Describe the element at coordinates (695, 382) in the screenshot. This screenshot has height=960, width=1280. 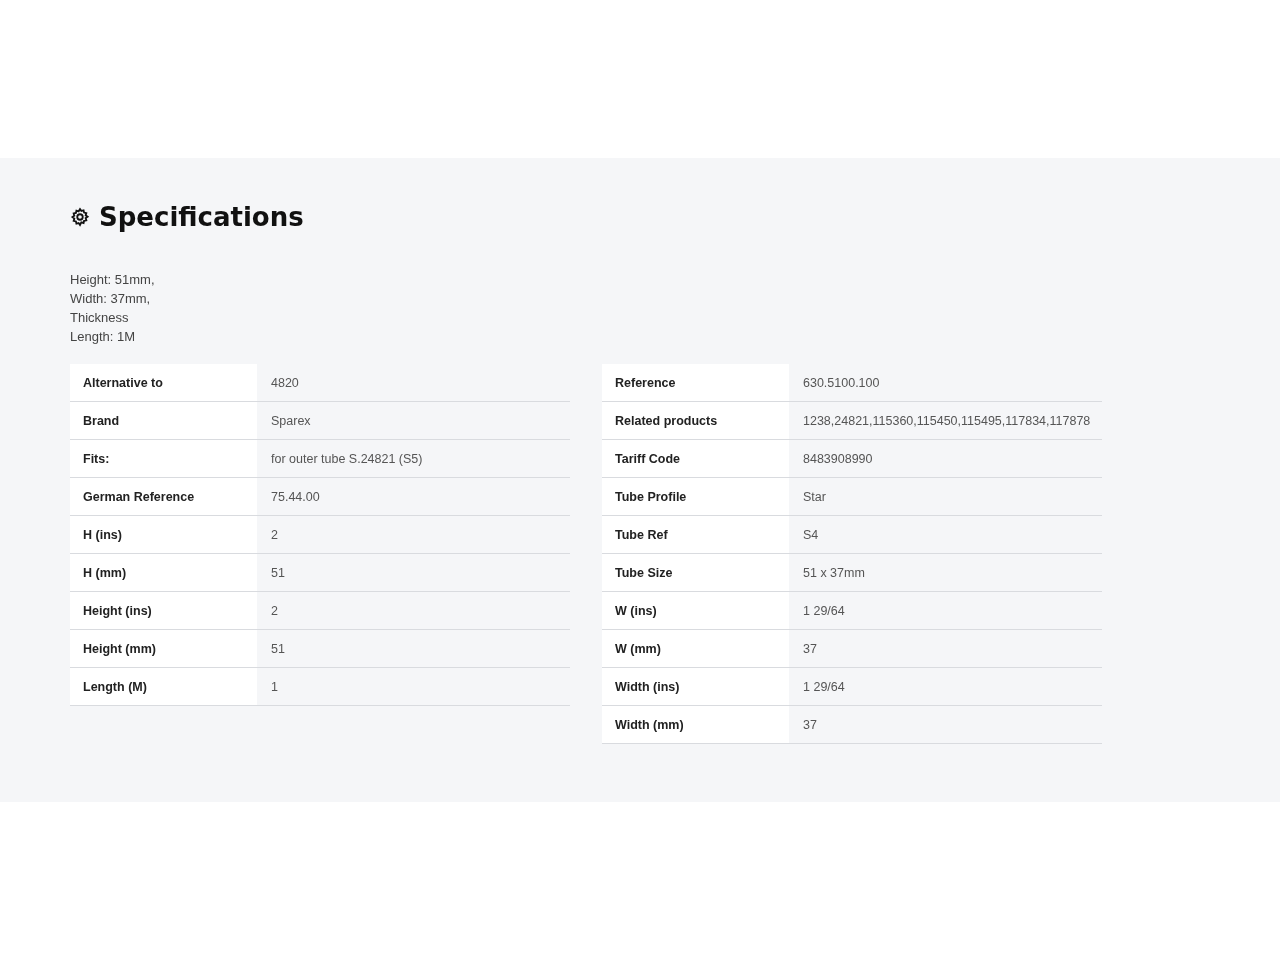
I see `spec-label: Reference` at that location.